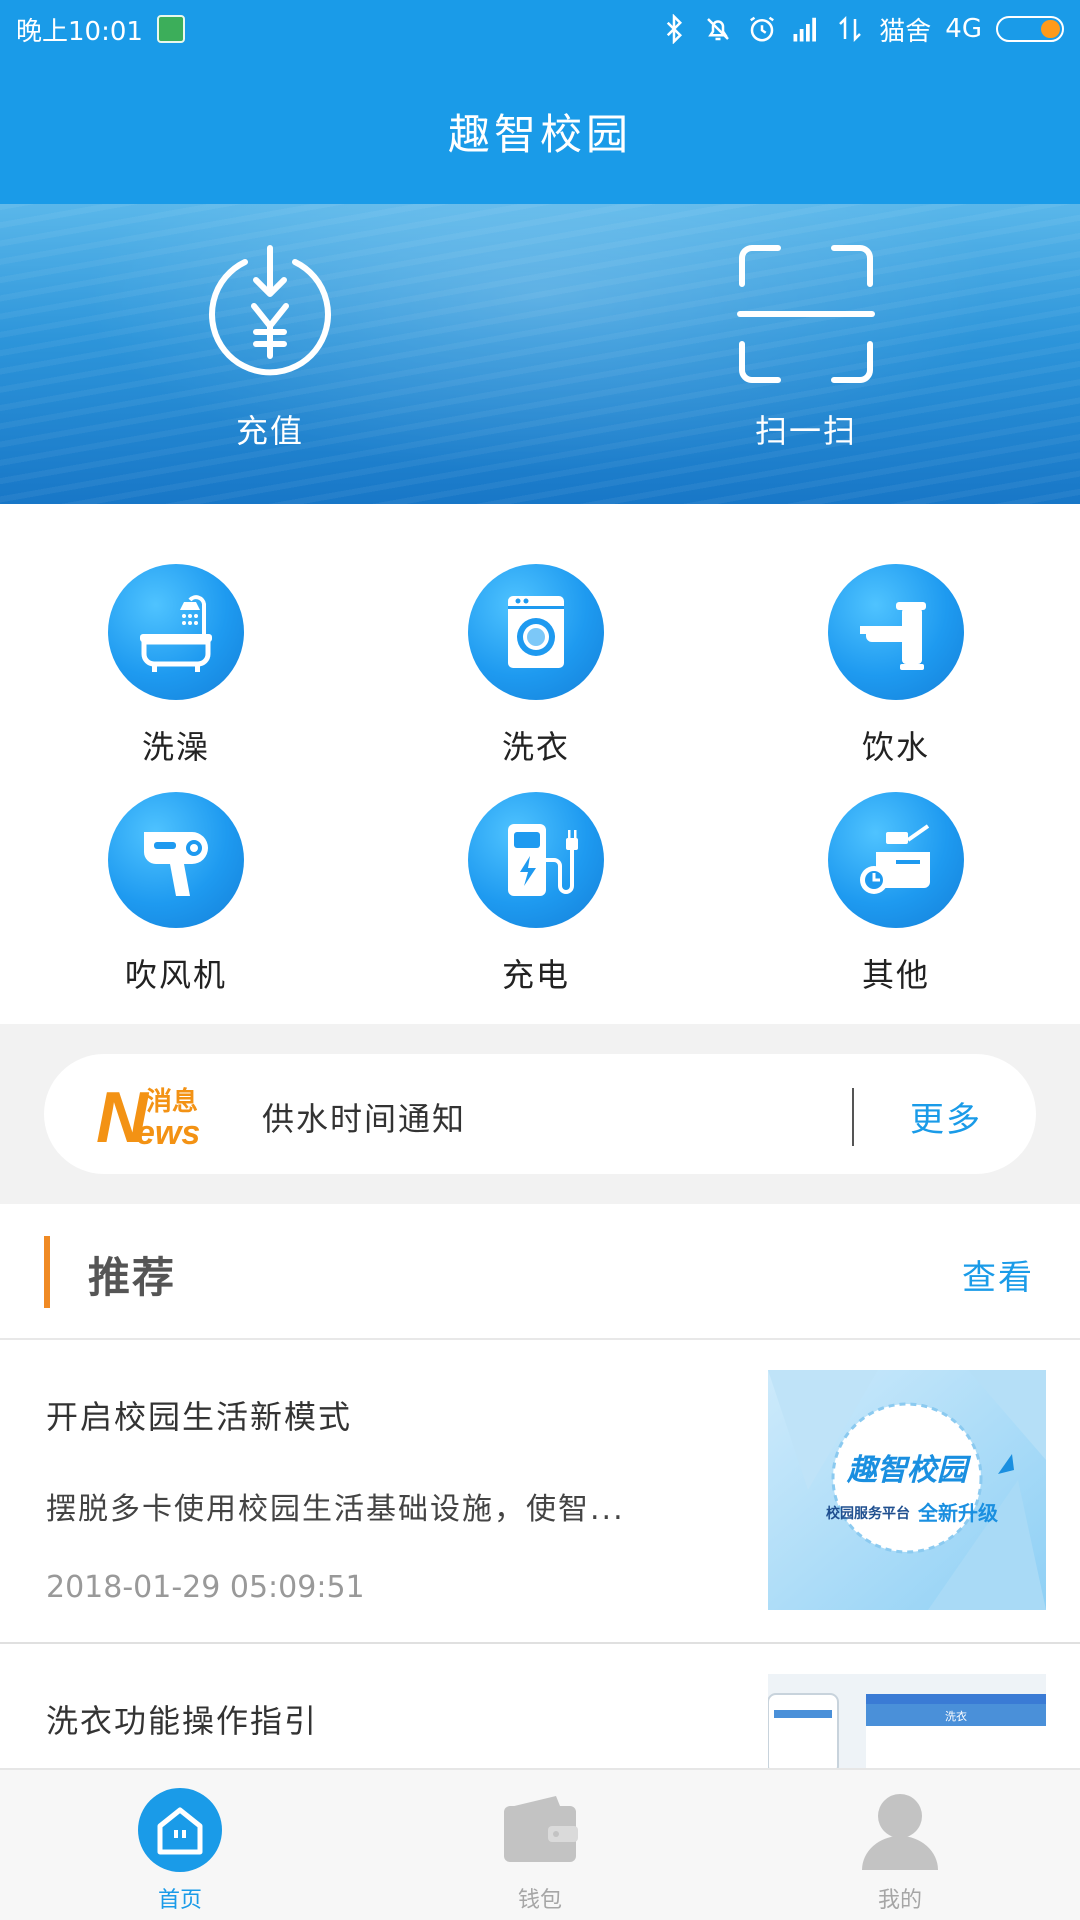  I want to click on battery-level, so click(1050, 29).